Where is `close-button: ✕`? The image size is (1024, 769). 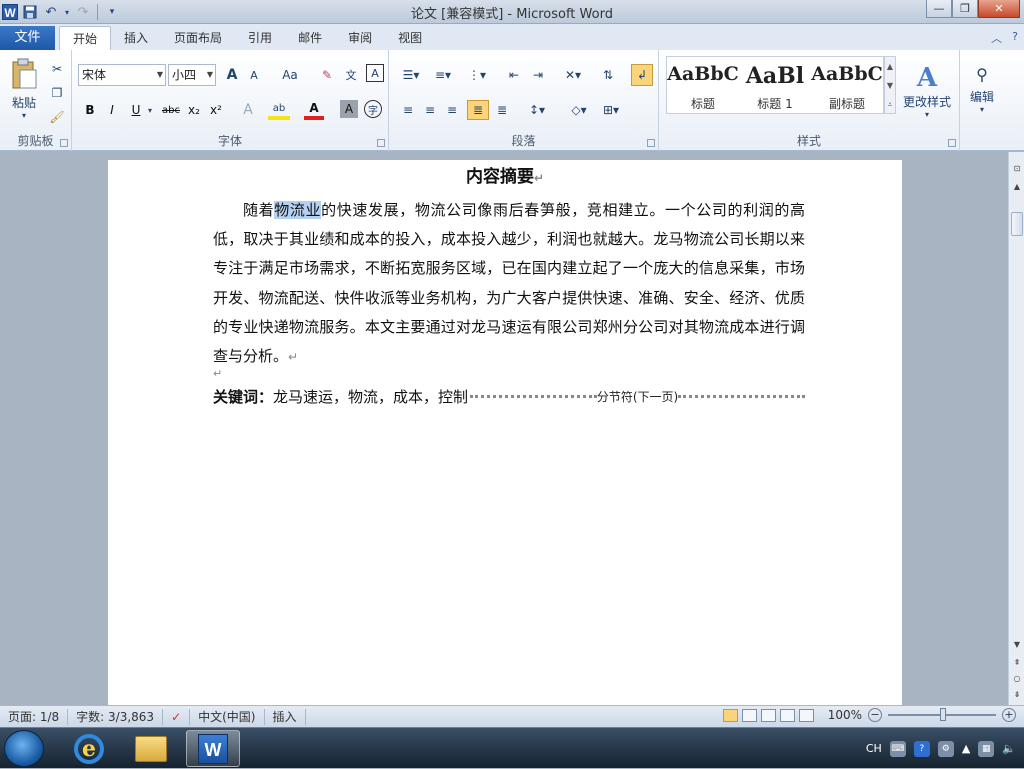 close-button: ✕ is located at coordinates (999, 9).